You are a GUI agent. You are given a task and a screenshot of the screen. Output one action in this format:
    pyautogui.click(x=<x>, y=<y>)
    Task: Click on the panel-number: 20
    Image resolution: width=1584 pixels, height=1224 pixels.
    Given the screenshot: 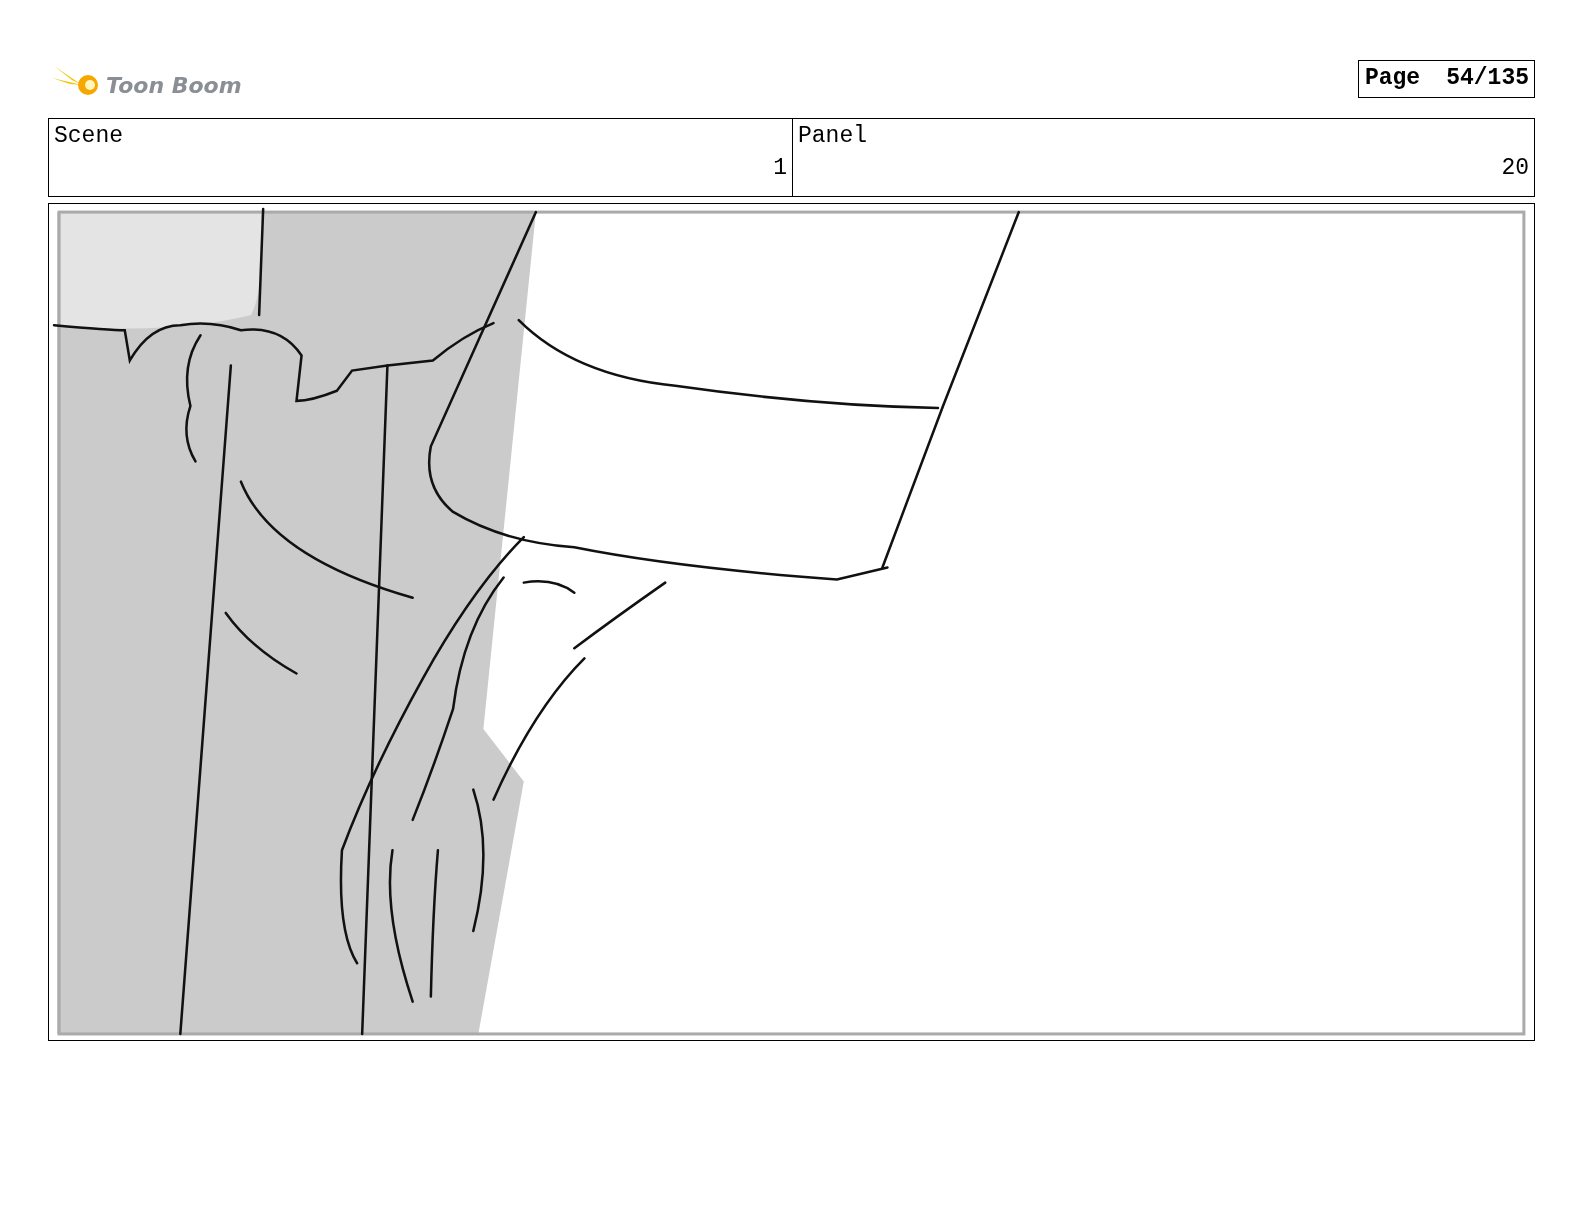 What is the action you would take?
    pyautogui.click(x=1515, y=168)
    